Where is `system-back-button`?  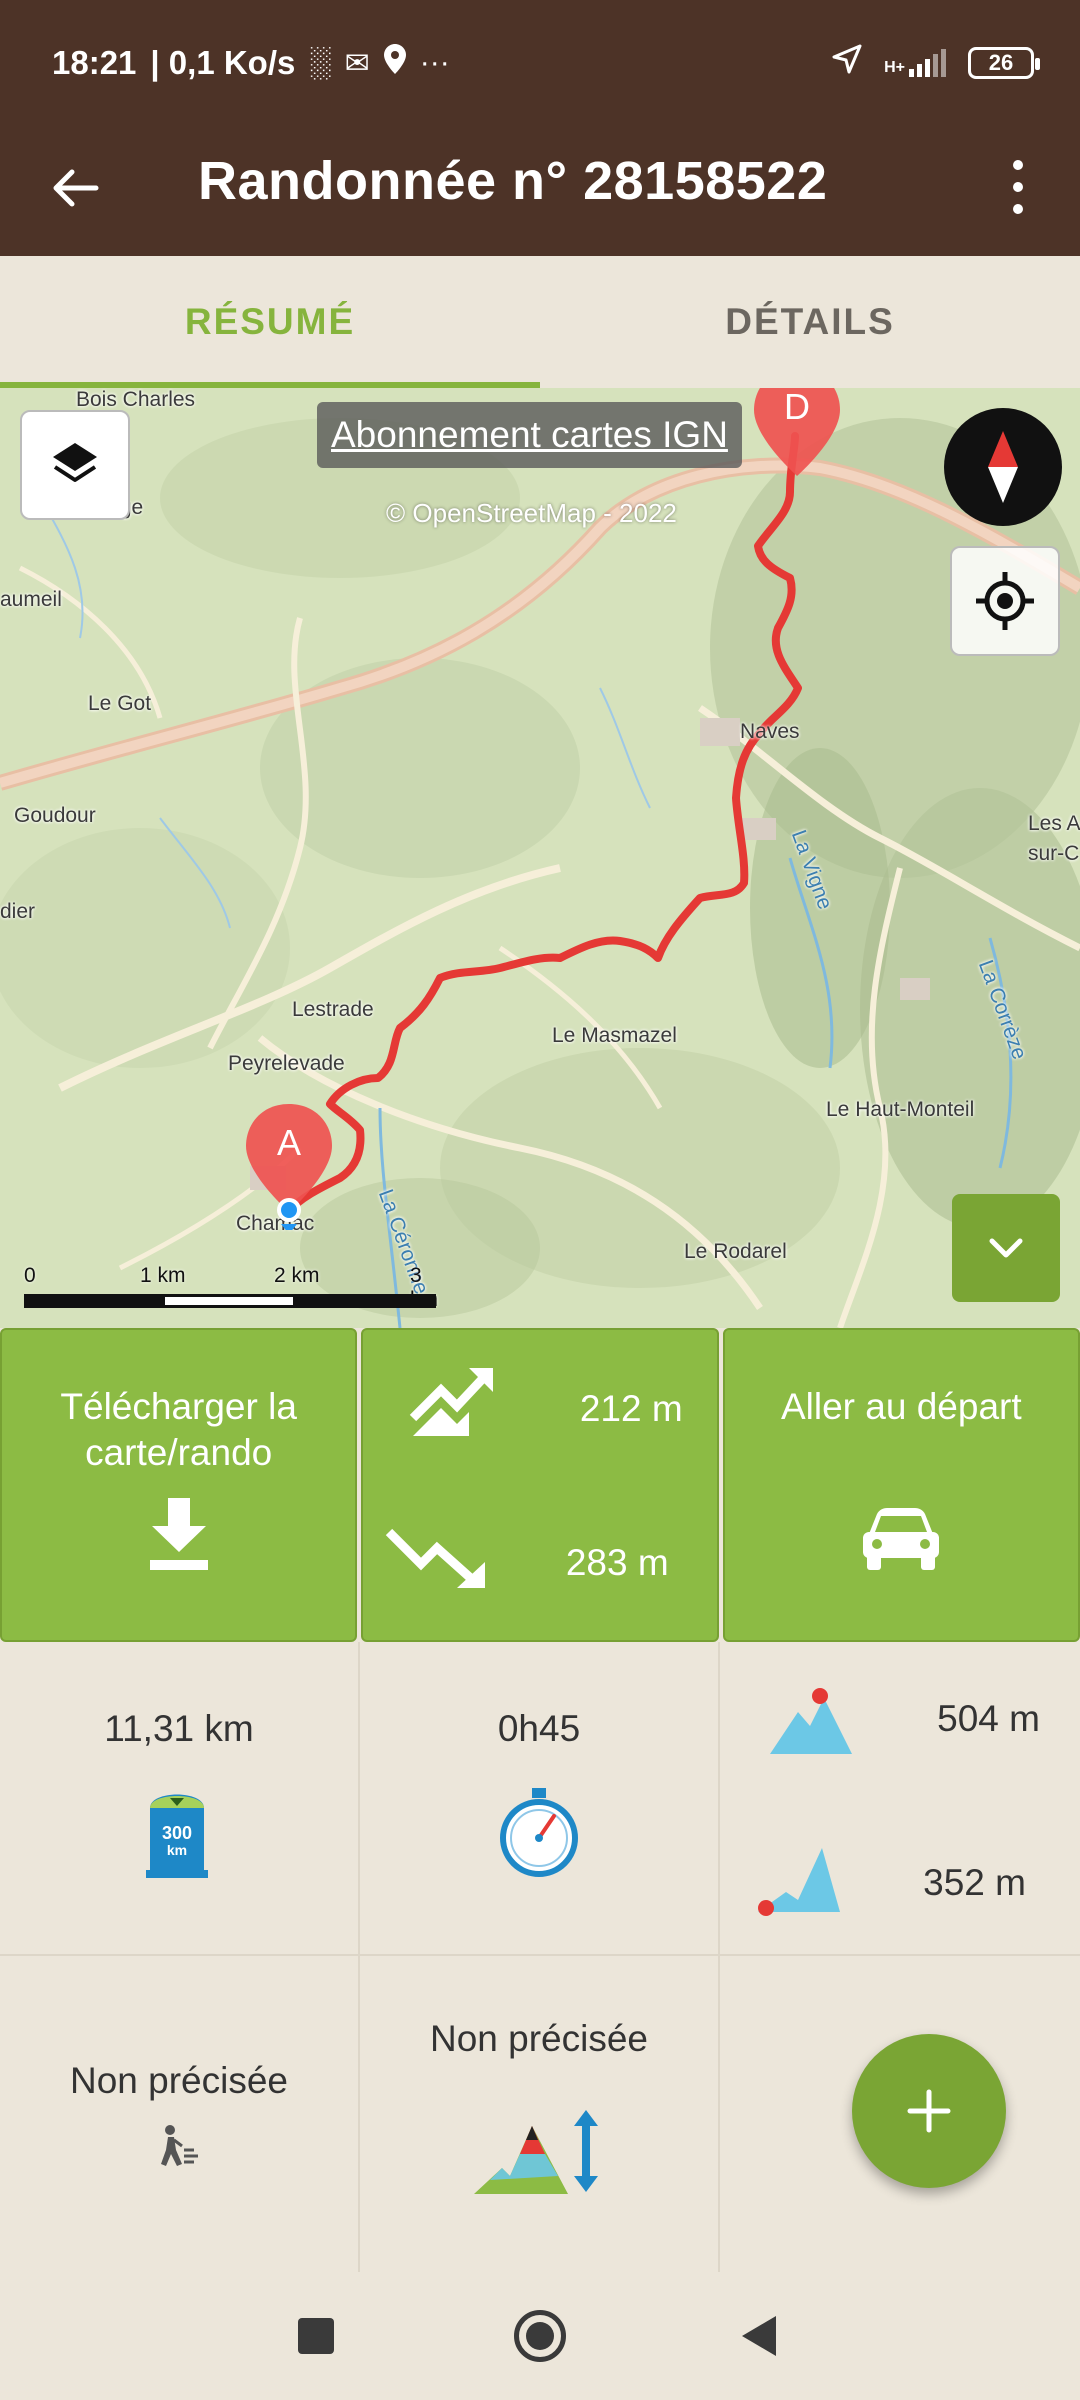 system-back-button is located at coordinates (759, 2336).